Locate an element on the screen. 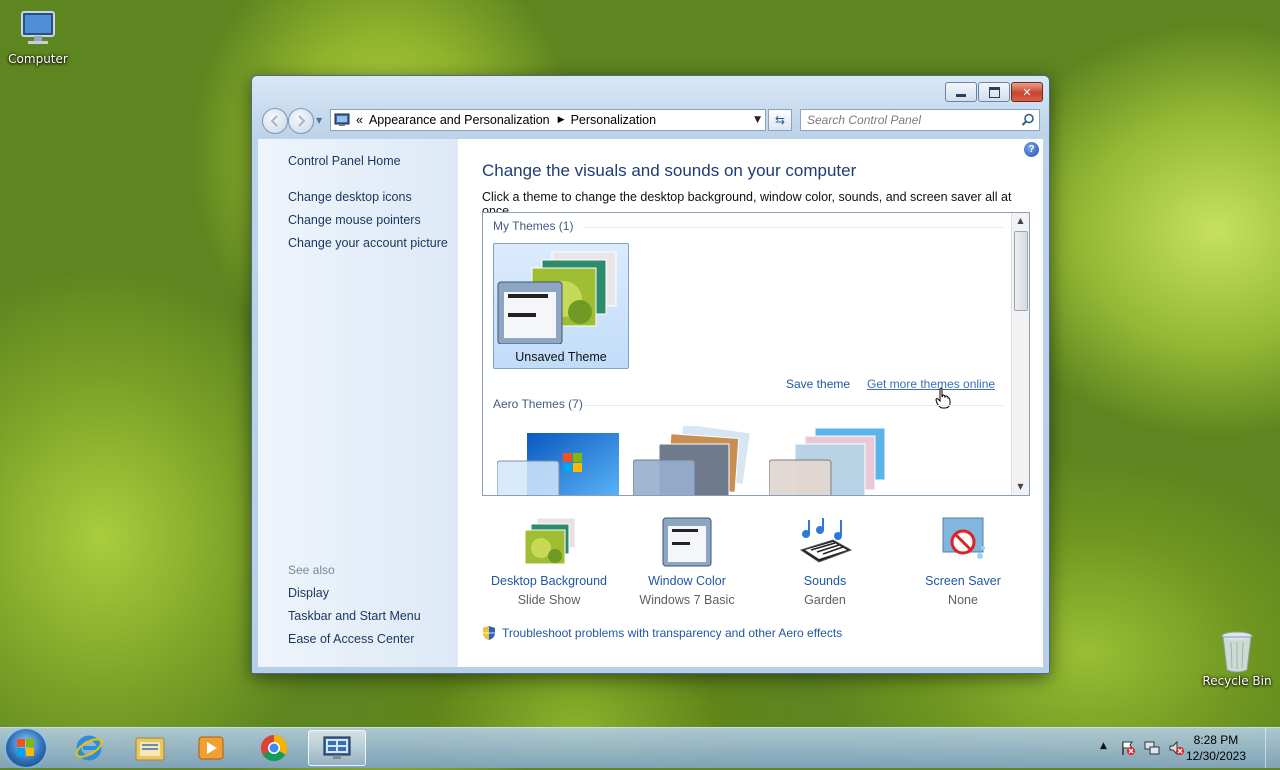 This screenshot has height=770, width=1280. control-panel-home-link: Control Panel Home is located at coordinates (344, 161).